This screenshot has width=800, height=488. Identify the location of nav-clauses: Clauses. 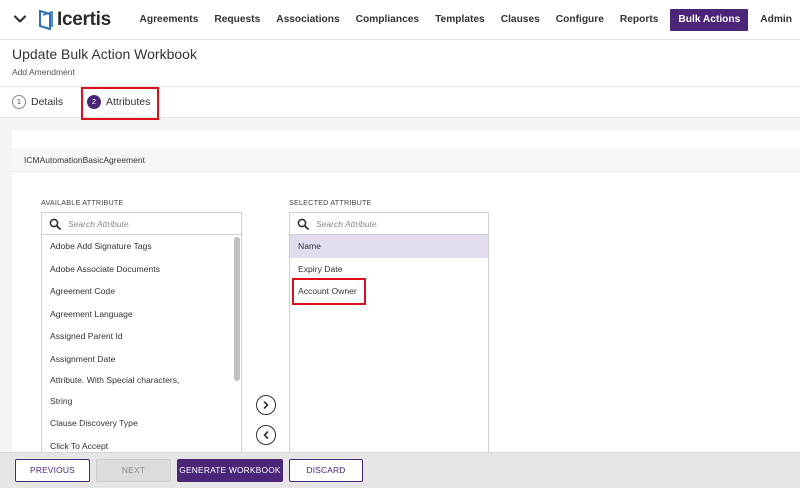
(520, 20).